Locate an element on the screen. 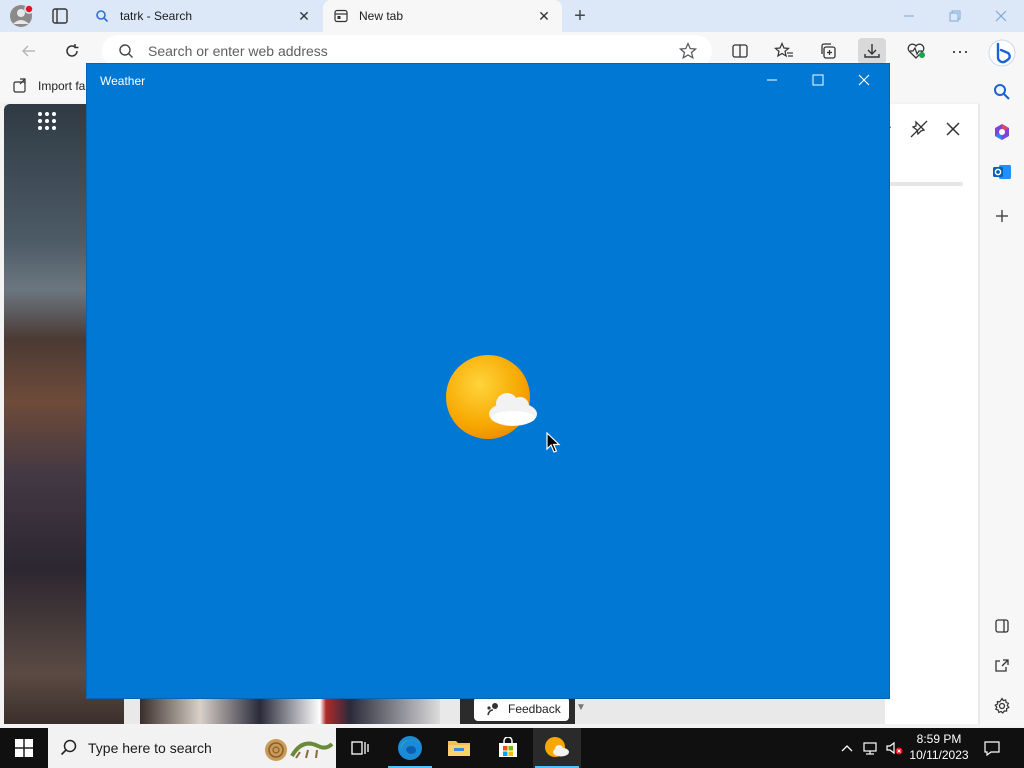 Image resolution: width=1024 pixels, height=768 pixels. browser-tab-strip: tatrk - Search ✕ New tab ✕ + is located at coordinates (512, 16).